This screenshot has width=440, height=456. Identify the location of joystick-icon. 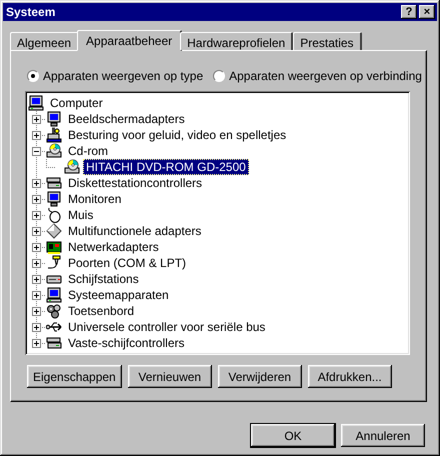
(54, 135).